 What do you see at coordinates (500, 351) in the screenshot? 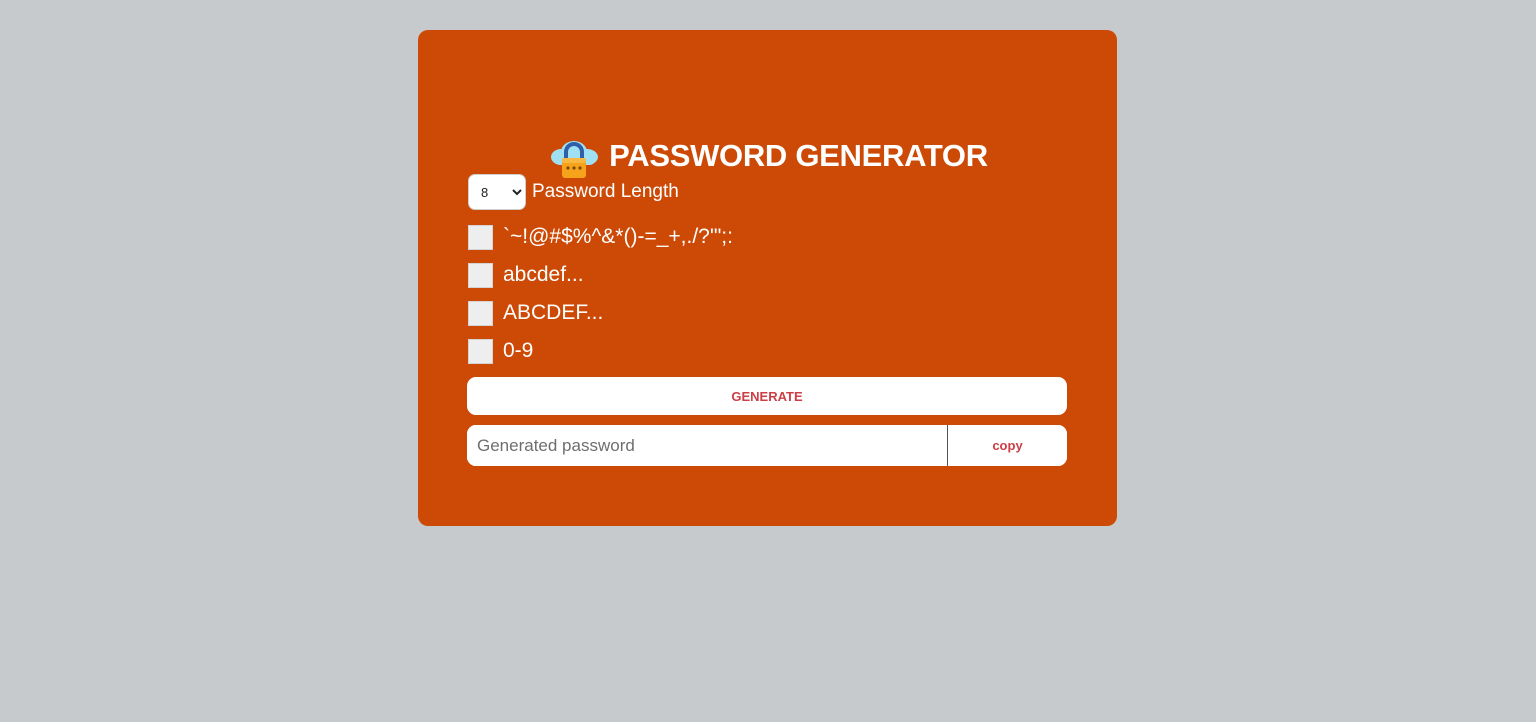
I see `option-numbers: 0-9` at bounding box center [500, 351].